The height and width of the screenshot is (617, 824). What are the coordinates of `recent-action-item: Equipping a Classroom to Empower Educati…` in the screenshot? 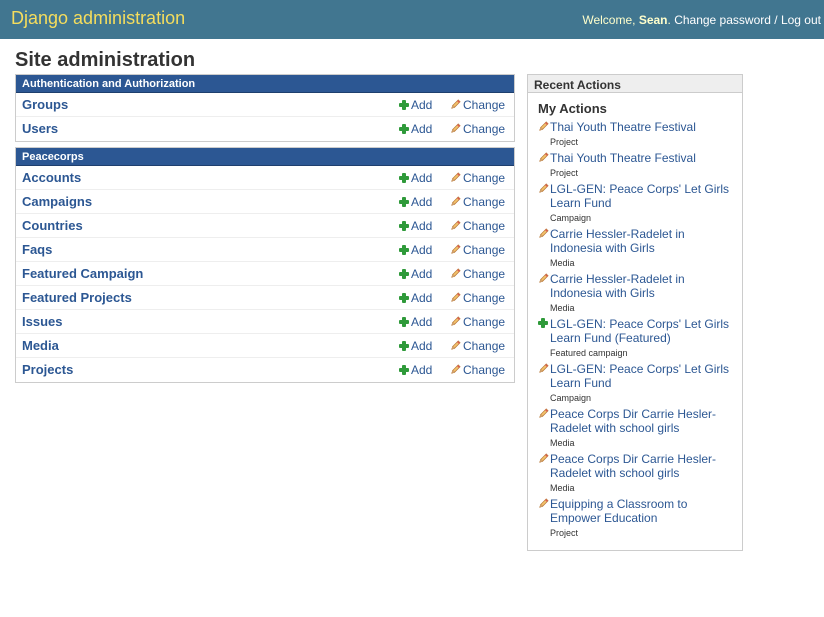 It's located at (638, 519).